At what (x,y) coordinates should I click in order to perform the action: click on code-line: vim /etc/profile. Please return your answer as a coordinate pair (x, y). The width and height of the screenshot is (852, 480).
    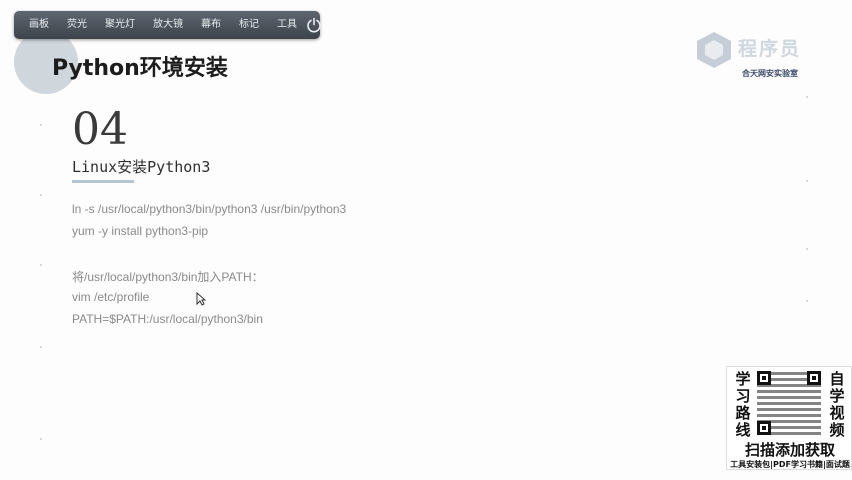
    Looking at the image, I should click on (111, 297).